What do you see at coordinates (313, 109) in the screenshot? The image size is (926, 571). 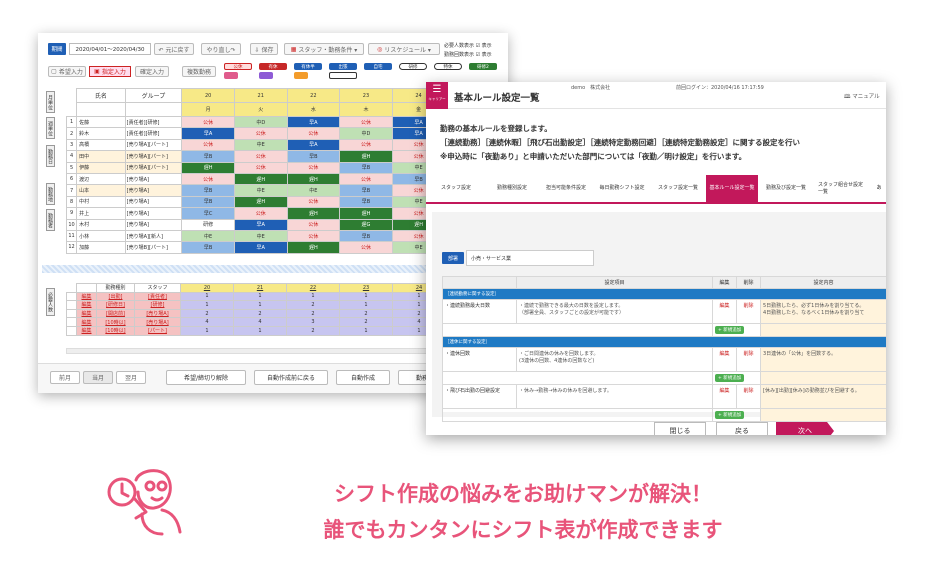 I see `dow-header: 水` at bounding box center [313, 109].